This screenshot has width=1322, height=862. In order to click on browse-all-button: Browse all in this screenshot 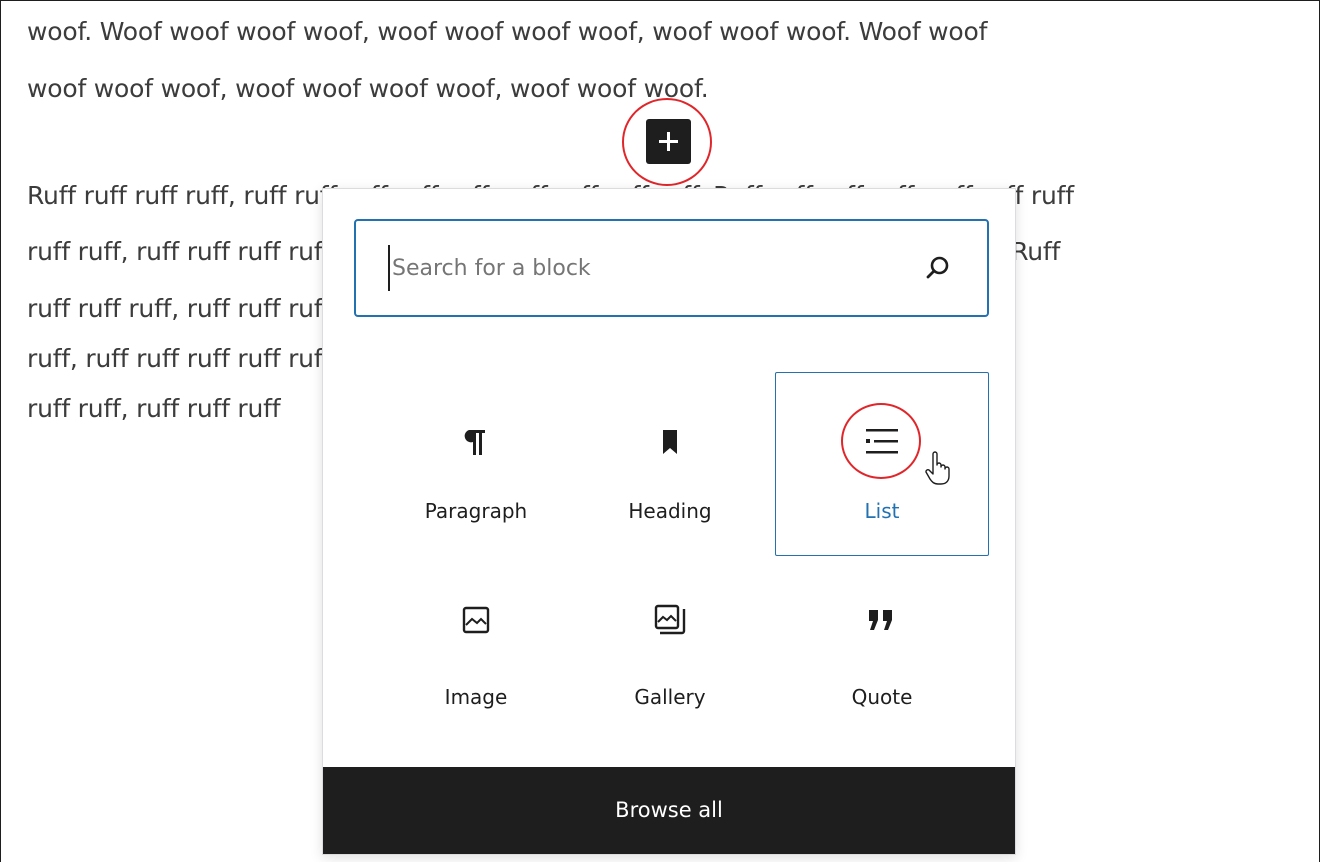, I will do `click(669, 810)`.